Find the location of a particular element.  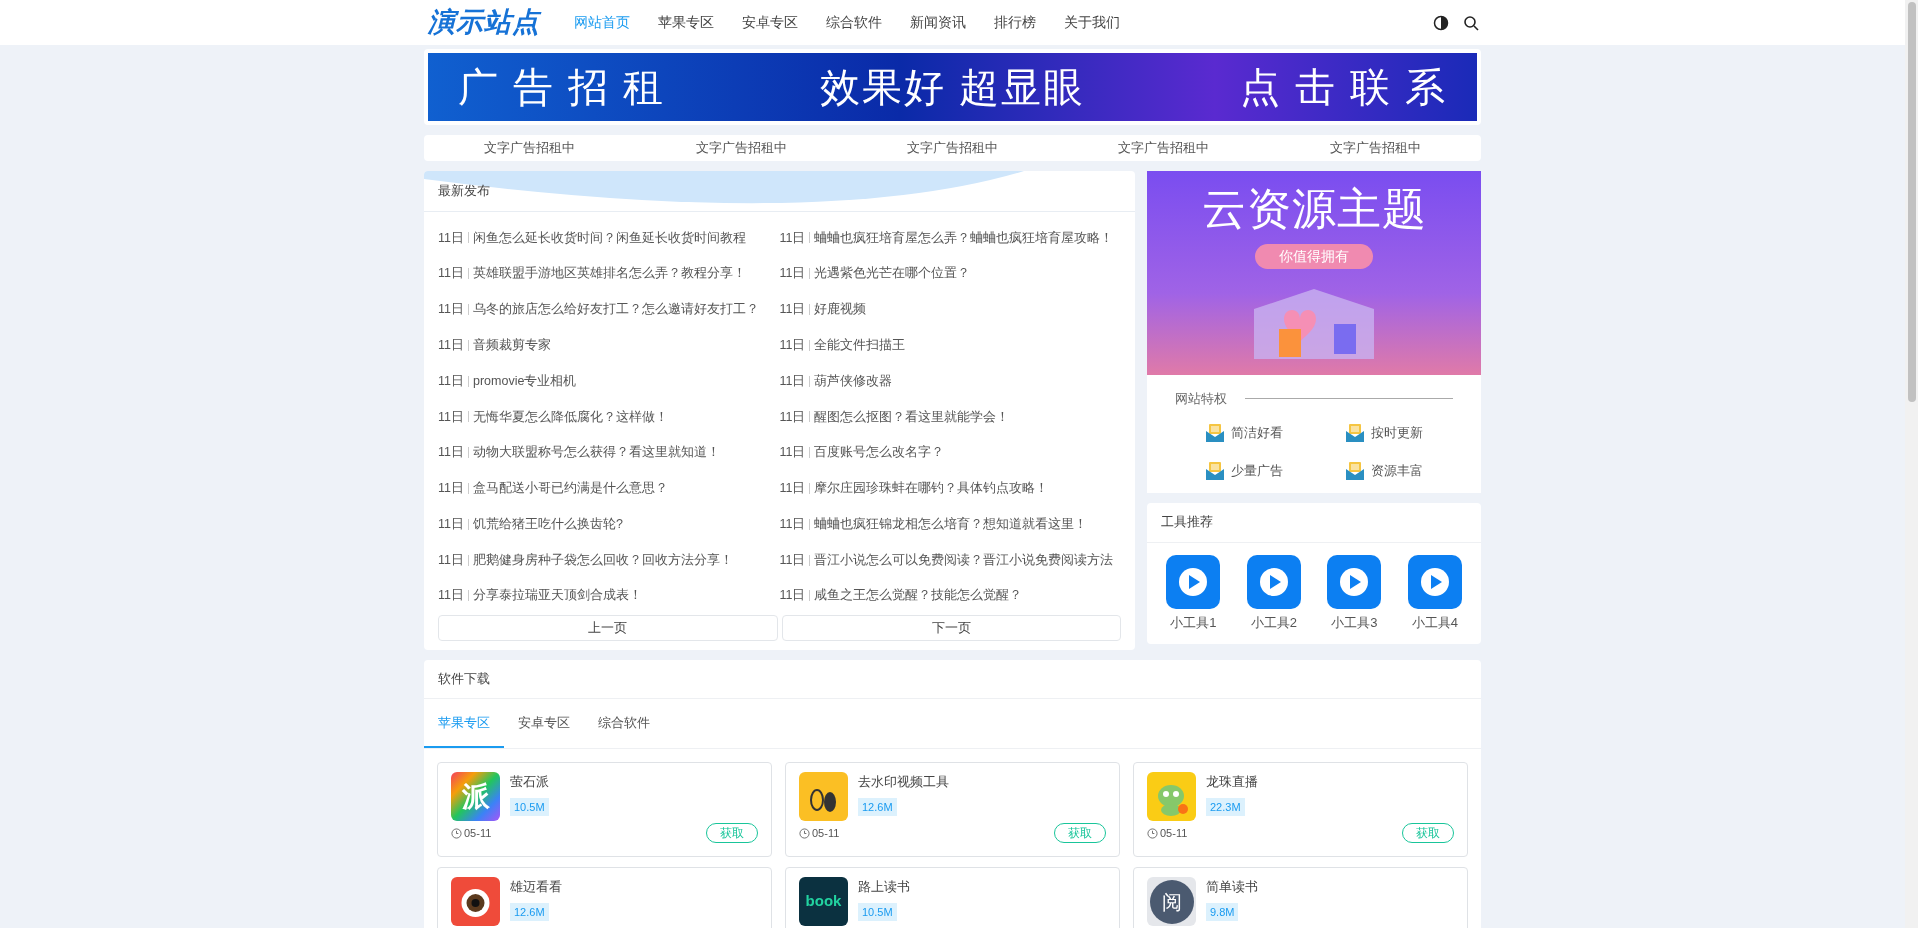

app-icon: 阅 is located at coordinates (1171, 901).